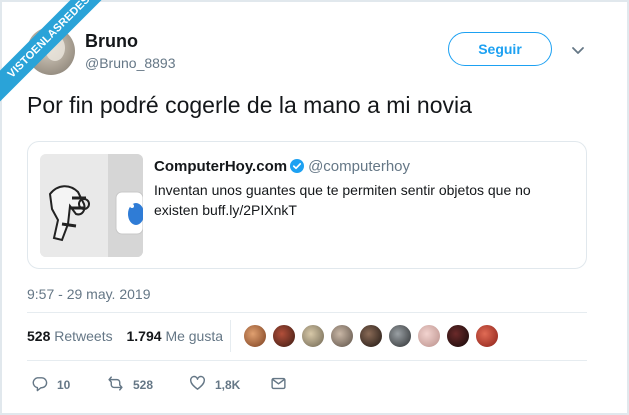 The height and width of the screenshot is (415, 629). Describe the element at coordinates (83, 336) in the screenshot. I see `retweets-label: Retweets` at that location.